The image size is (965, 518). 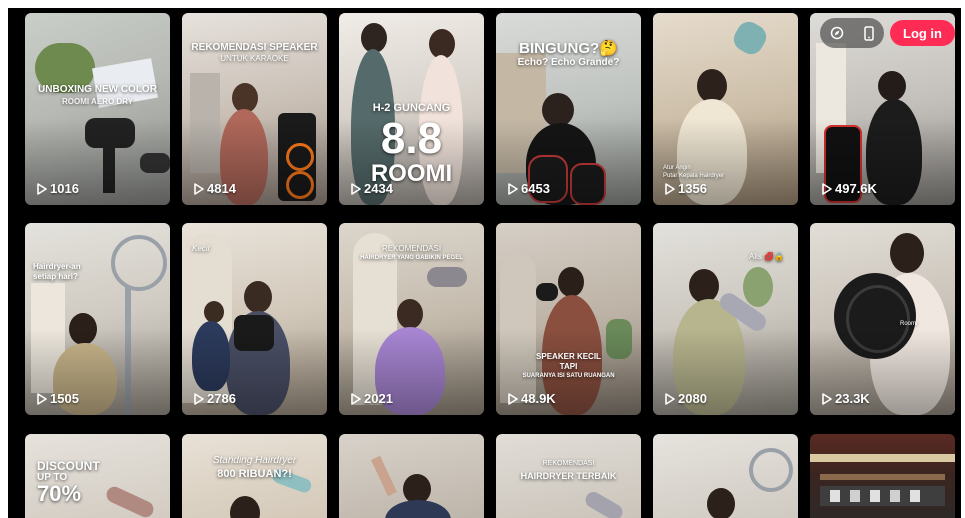 I want to click on video-overlay-subtext: Putar Kepala Hairdryer, so click(x=694, y=176).